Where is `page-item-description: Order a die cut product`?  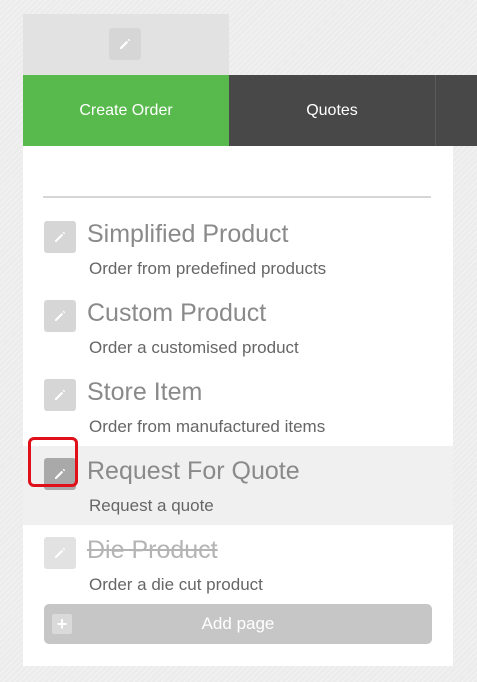
page-item-description: Order a die cut product is located at coordinates (176, 584).